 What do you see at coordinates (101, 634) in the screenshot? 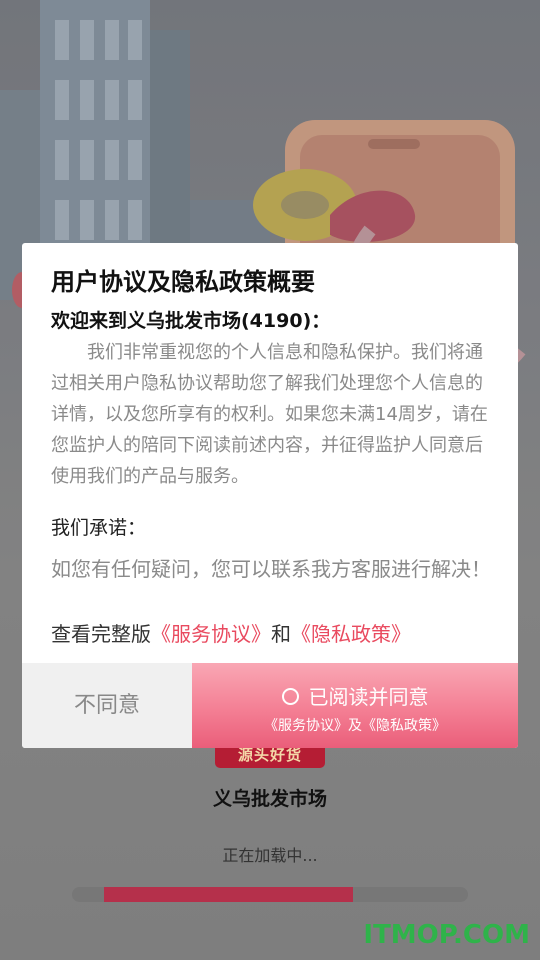
I see `view-full-prefix: 查看完整版` at bounding box center [101, 634].